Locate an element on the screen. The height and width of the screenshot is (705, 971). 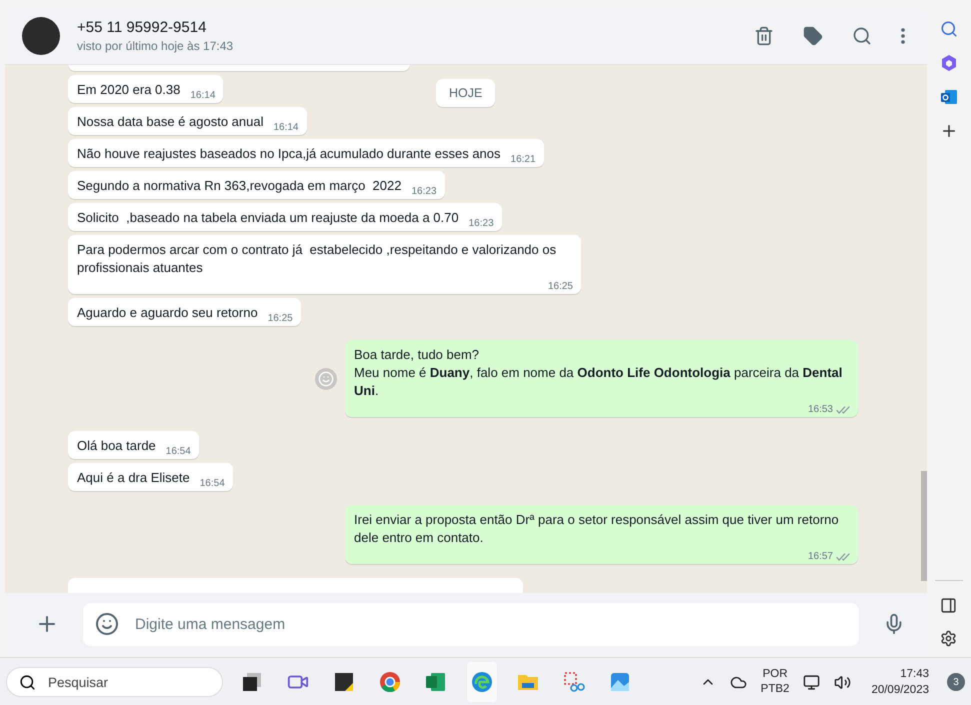
network-button is located at coordinates (811, 682).